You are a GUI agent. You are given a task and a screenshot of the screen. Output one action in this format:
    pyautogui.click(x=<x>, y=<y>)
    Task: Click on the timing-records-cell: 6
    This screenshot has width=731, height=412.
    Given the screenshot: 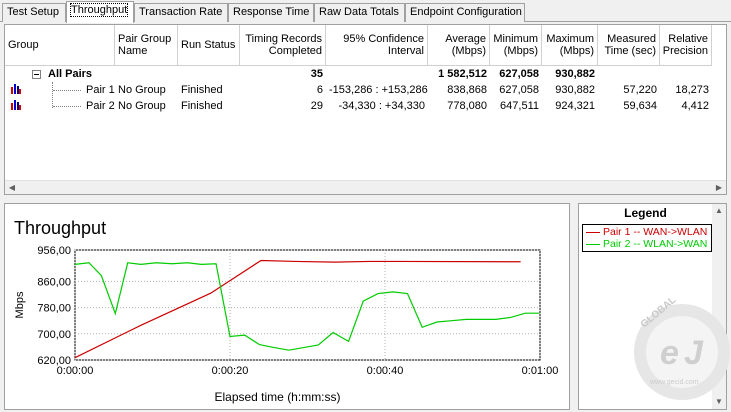 What is the action you would take?
    pyautogui.click(x=319, y=90)
    